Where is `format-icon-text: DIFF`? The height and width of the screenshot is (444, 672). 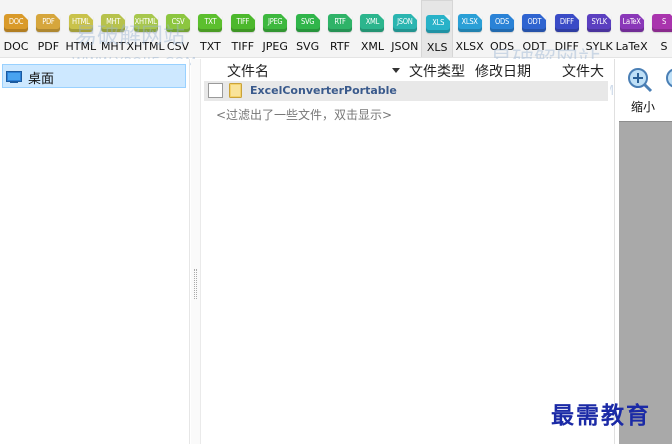
format-icon-text: DIFF is located at coordinates (566, 21).